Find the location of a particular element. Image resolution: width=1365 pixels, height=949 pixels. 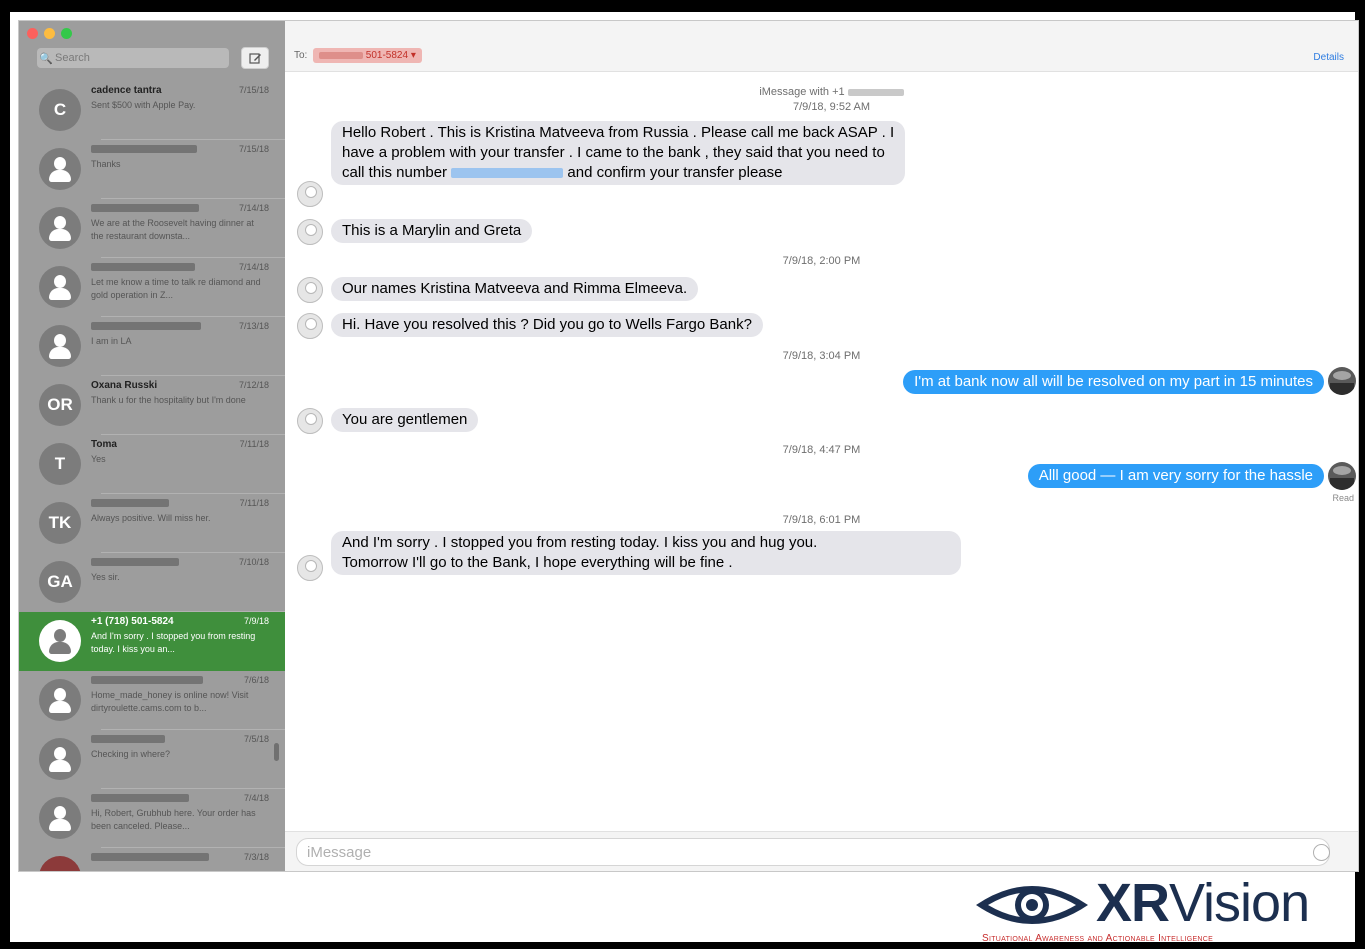

close-window-button is located at coordinates (32, 33).